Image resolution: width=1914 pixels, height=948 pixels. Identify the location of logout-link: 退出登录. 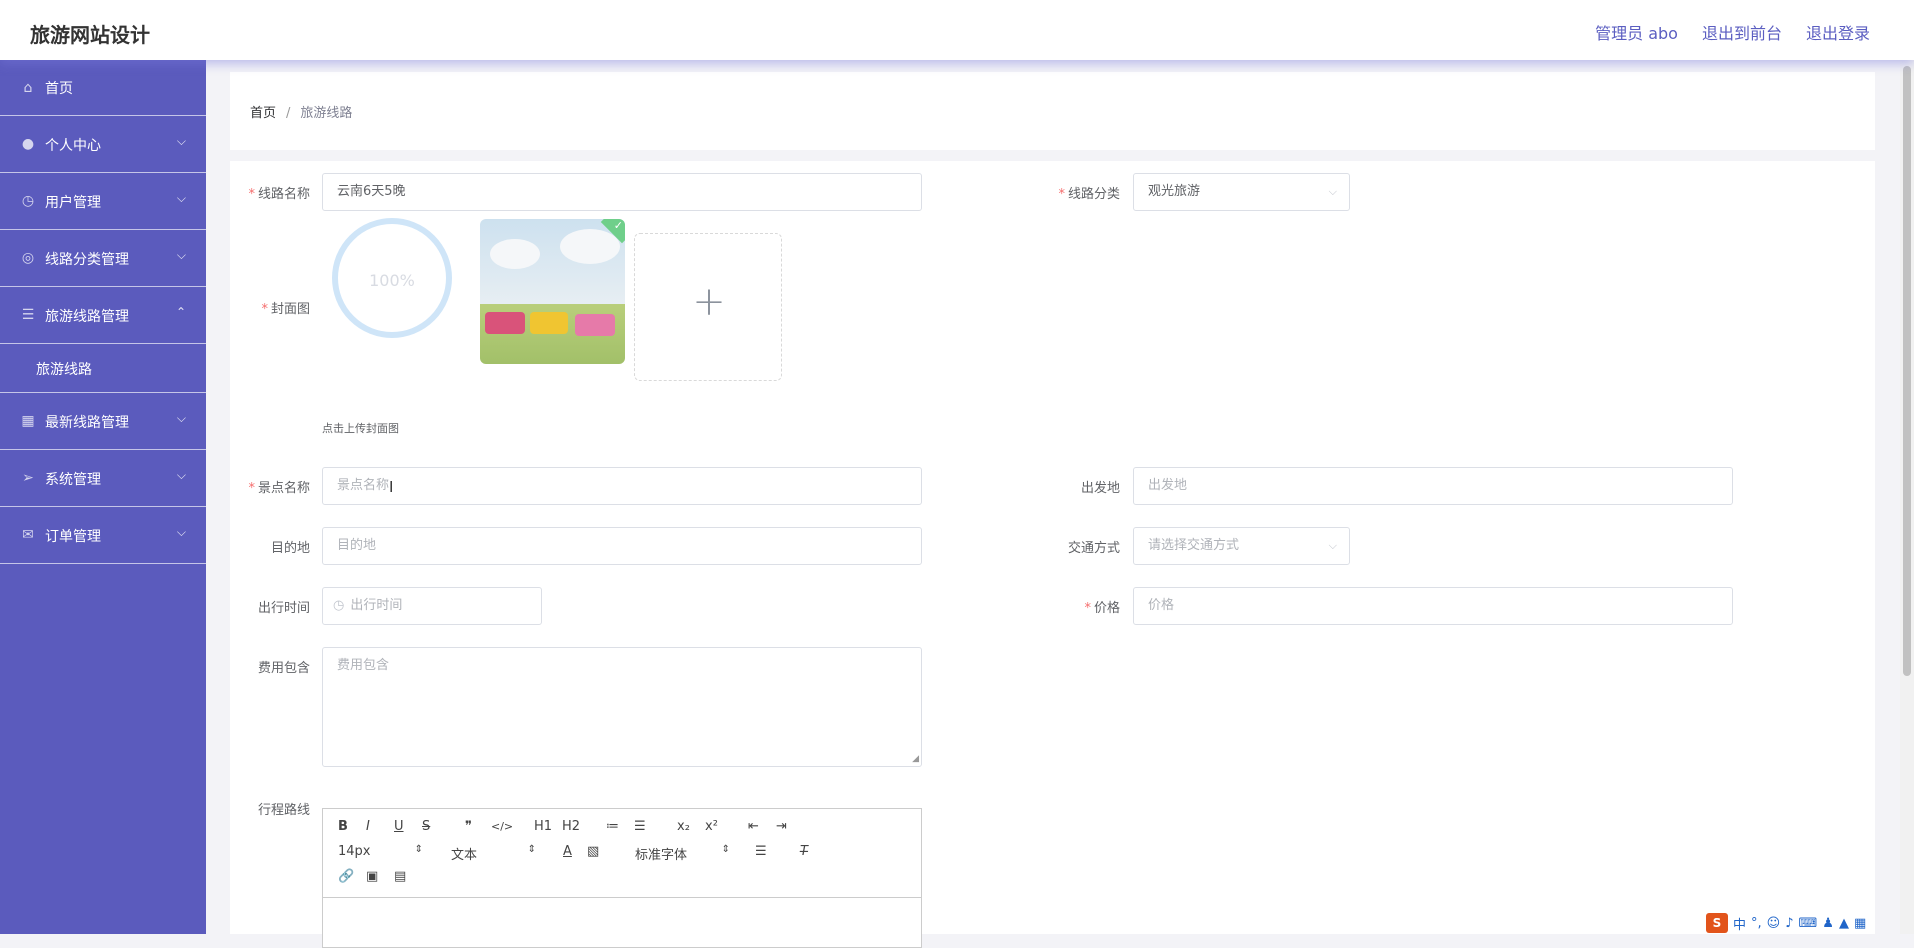
(1838, 32).